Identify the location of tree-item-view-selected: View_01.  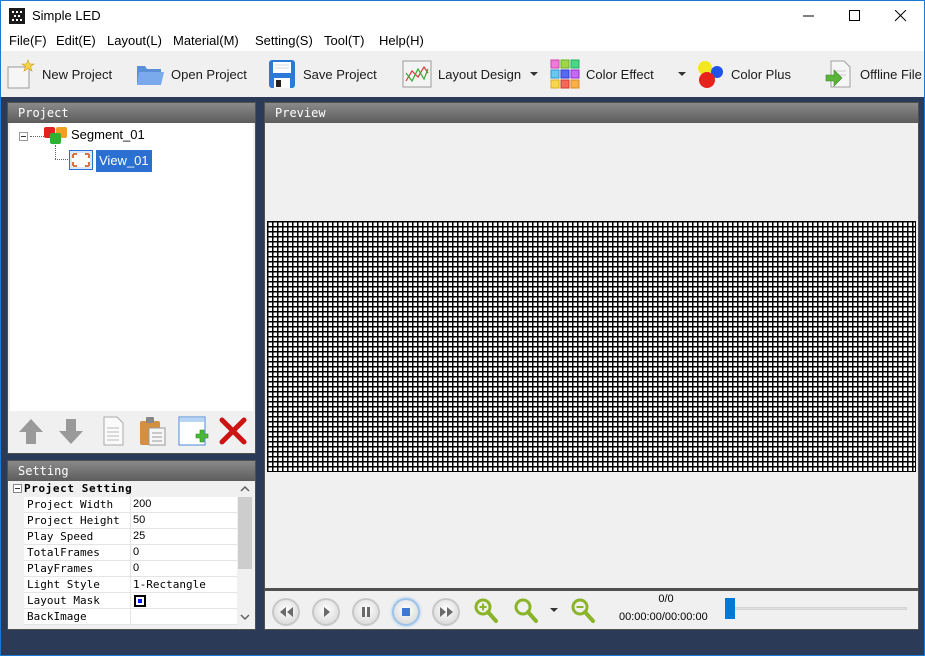
(124, 161).